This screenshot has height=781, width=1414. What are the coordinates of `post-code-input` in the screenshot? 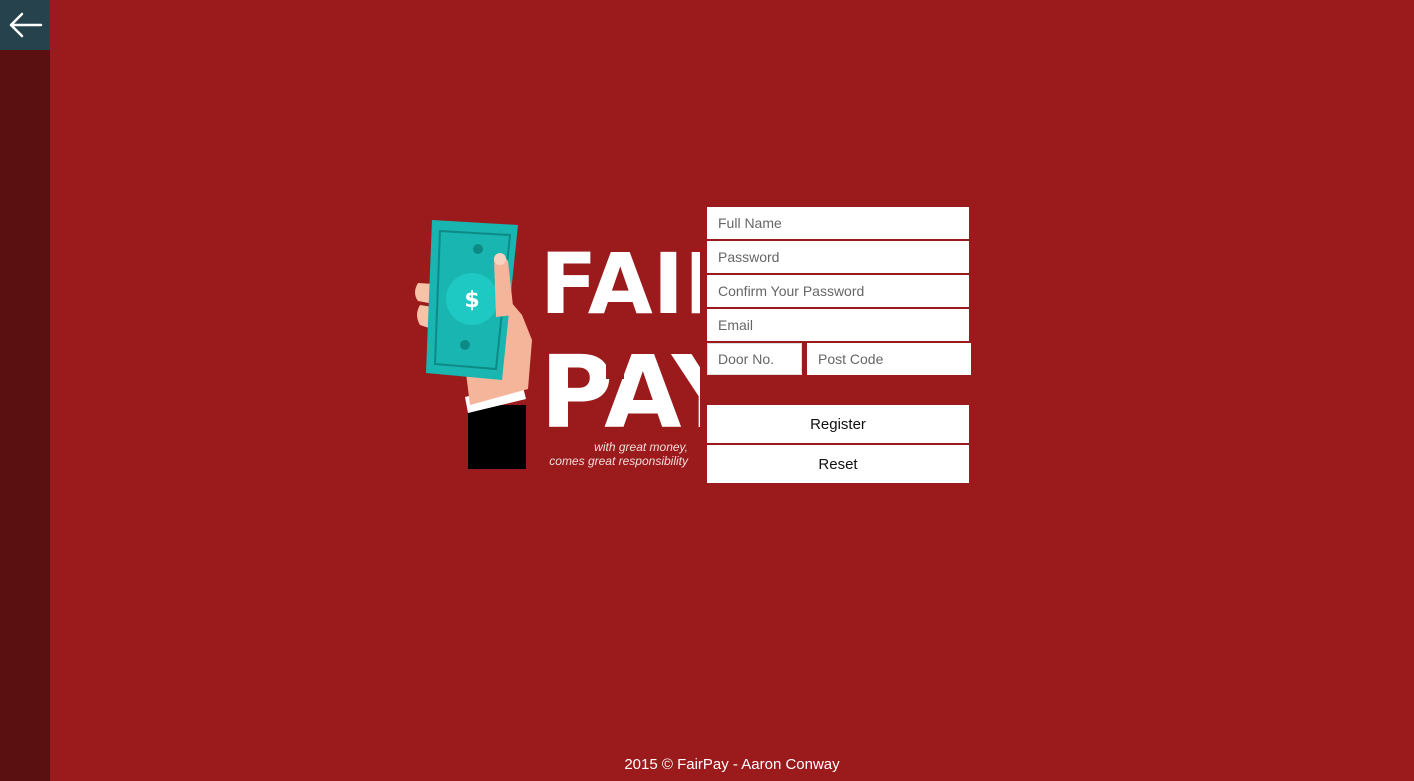 It's located at (889, 359).